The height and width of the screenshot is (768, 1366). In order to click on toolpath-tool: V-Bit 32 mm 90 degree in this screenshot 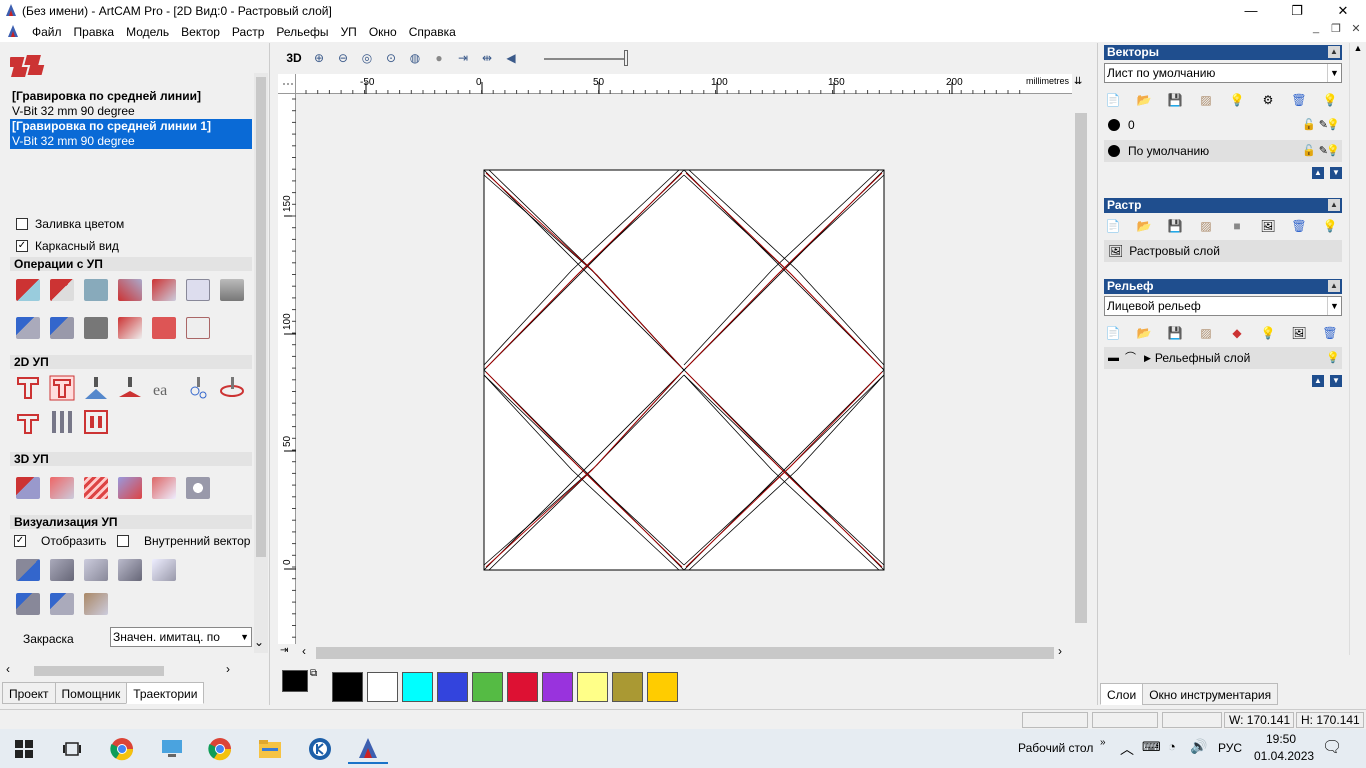, I will do `click(131, 111)`.